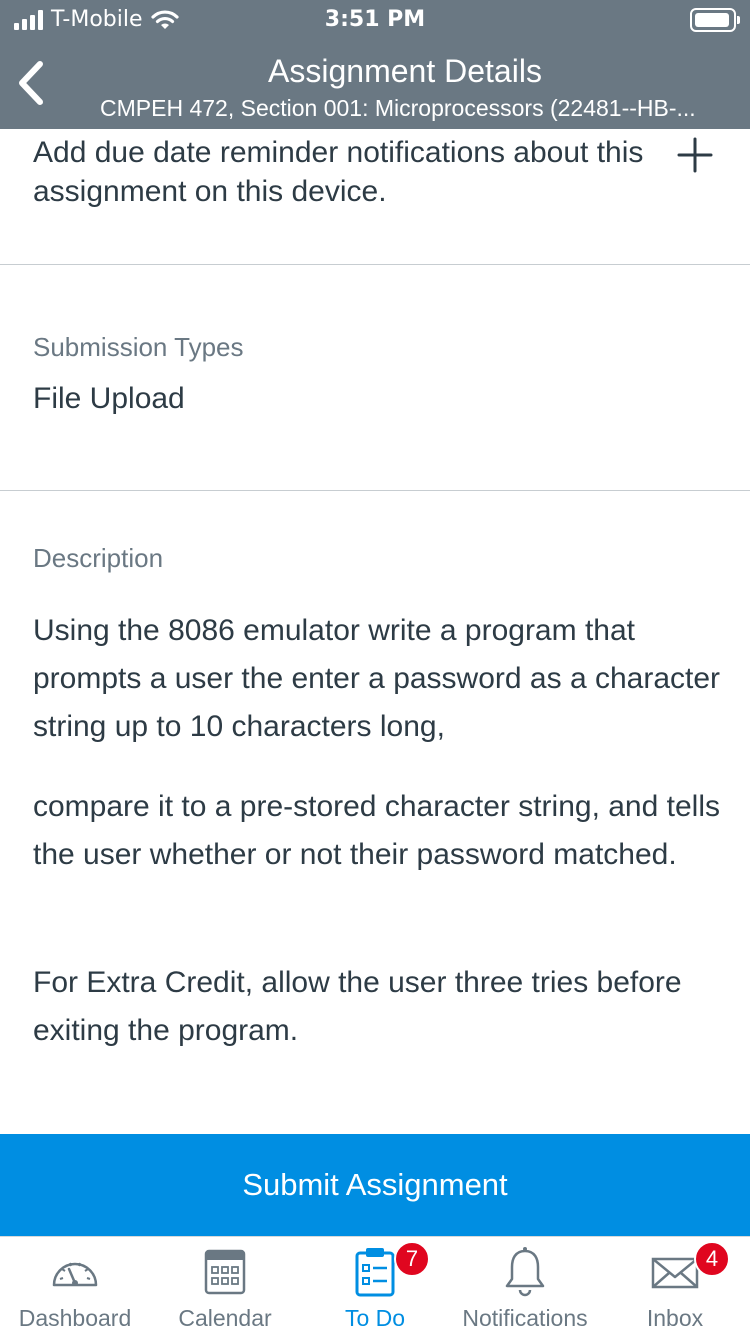 Image resolution: width=750 pixels, height=1335 pixels. I want to click on back-button, so click(32, 83).